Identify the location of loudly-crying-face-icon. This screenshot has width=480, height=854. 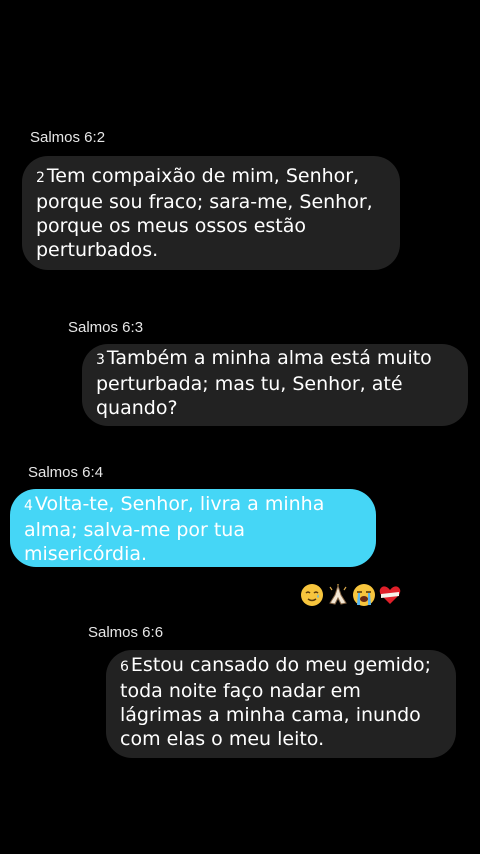
(364, 595).